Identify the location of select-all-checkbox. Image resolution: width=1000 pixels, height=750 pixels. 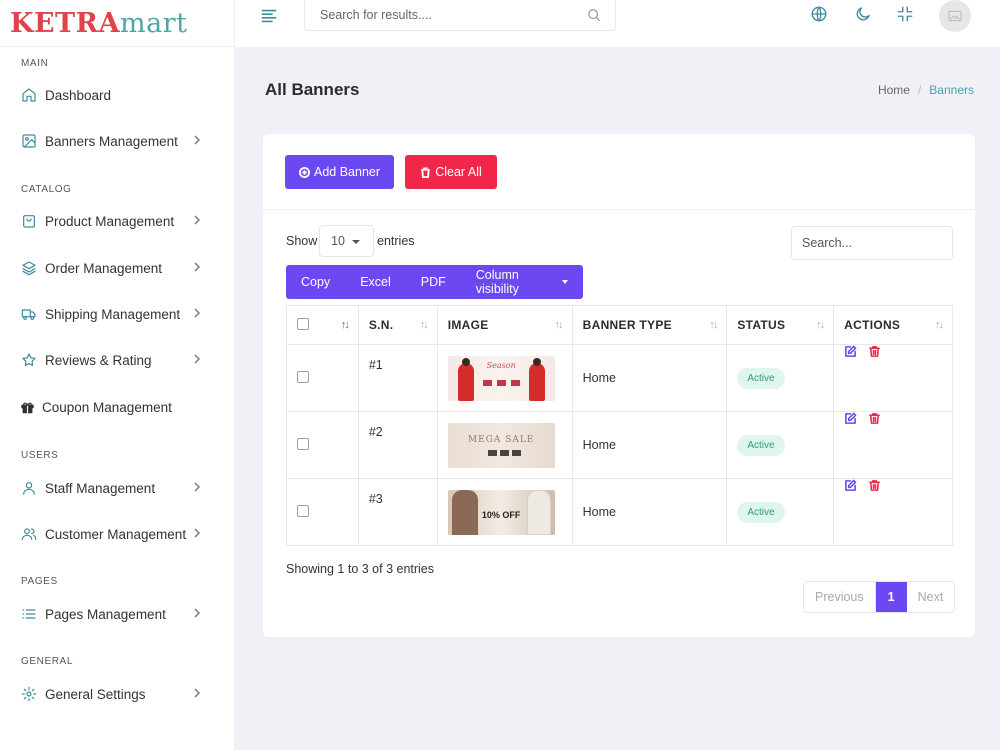
(303, 323).